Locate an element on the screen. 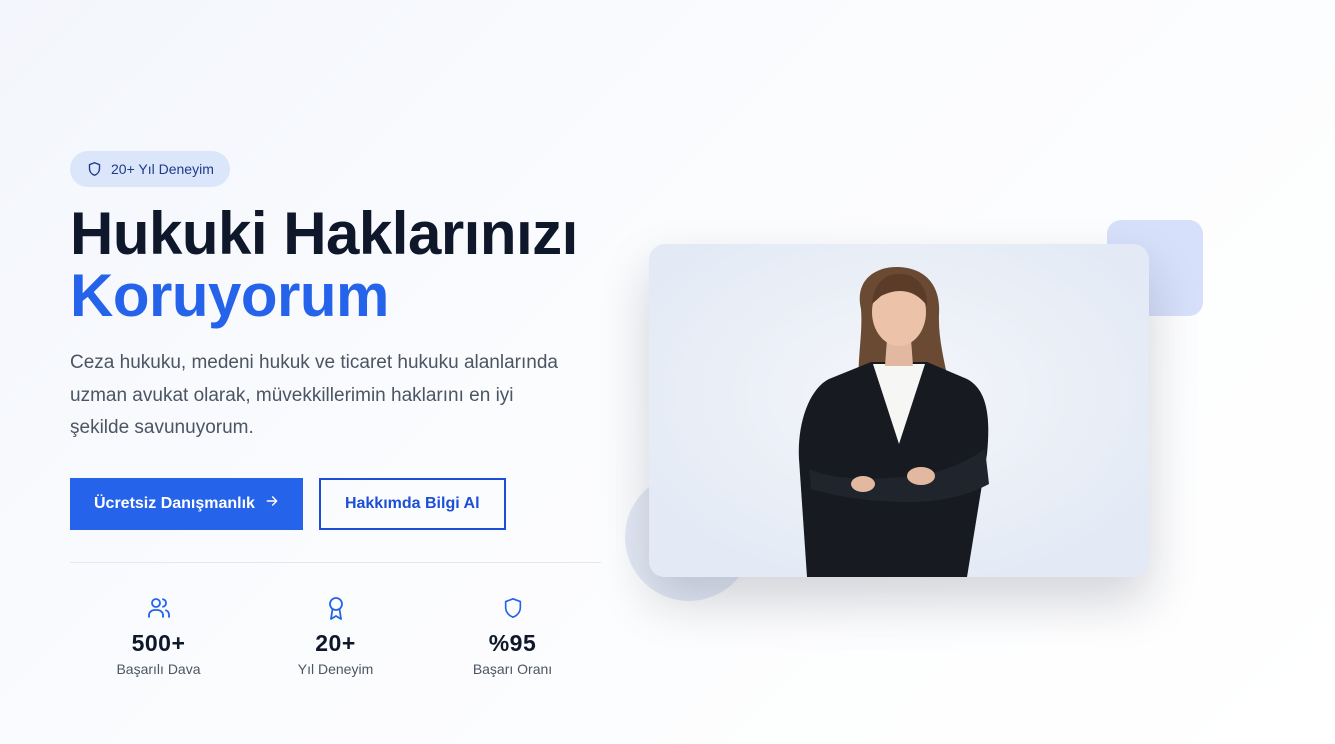 The height and width of the screenshot is (744, 1335). stat-experience-label: Yıl Deneyim is located at coordinates (335, 668).